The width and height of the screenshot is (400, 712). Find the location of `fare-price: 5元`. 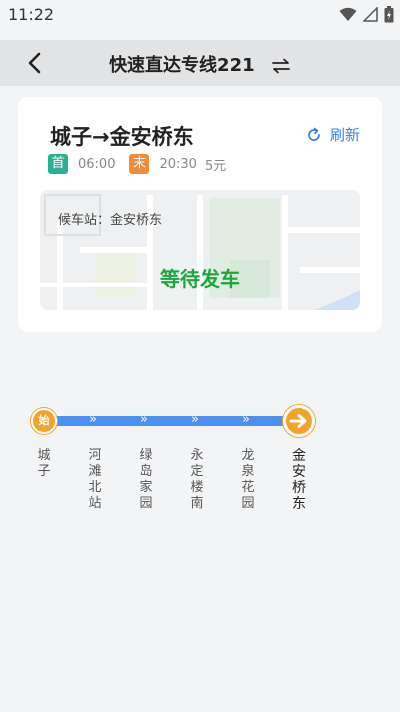

fare-price: 5元 is located at coordinates (215, 166).